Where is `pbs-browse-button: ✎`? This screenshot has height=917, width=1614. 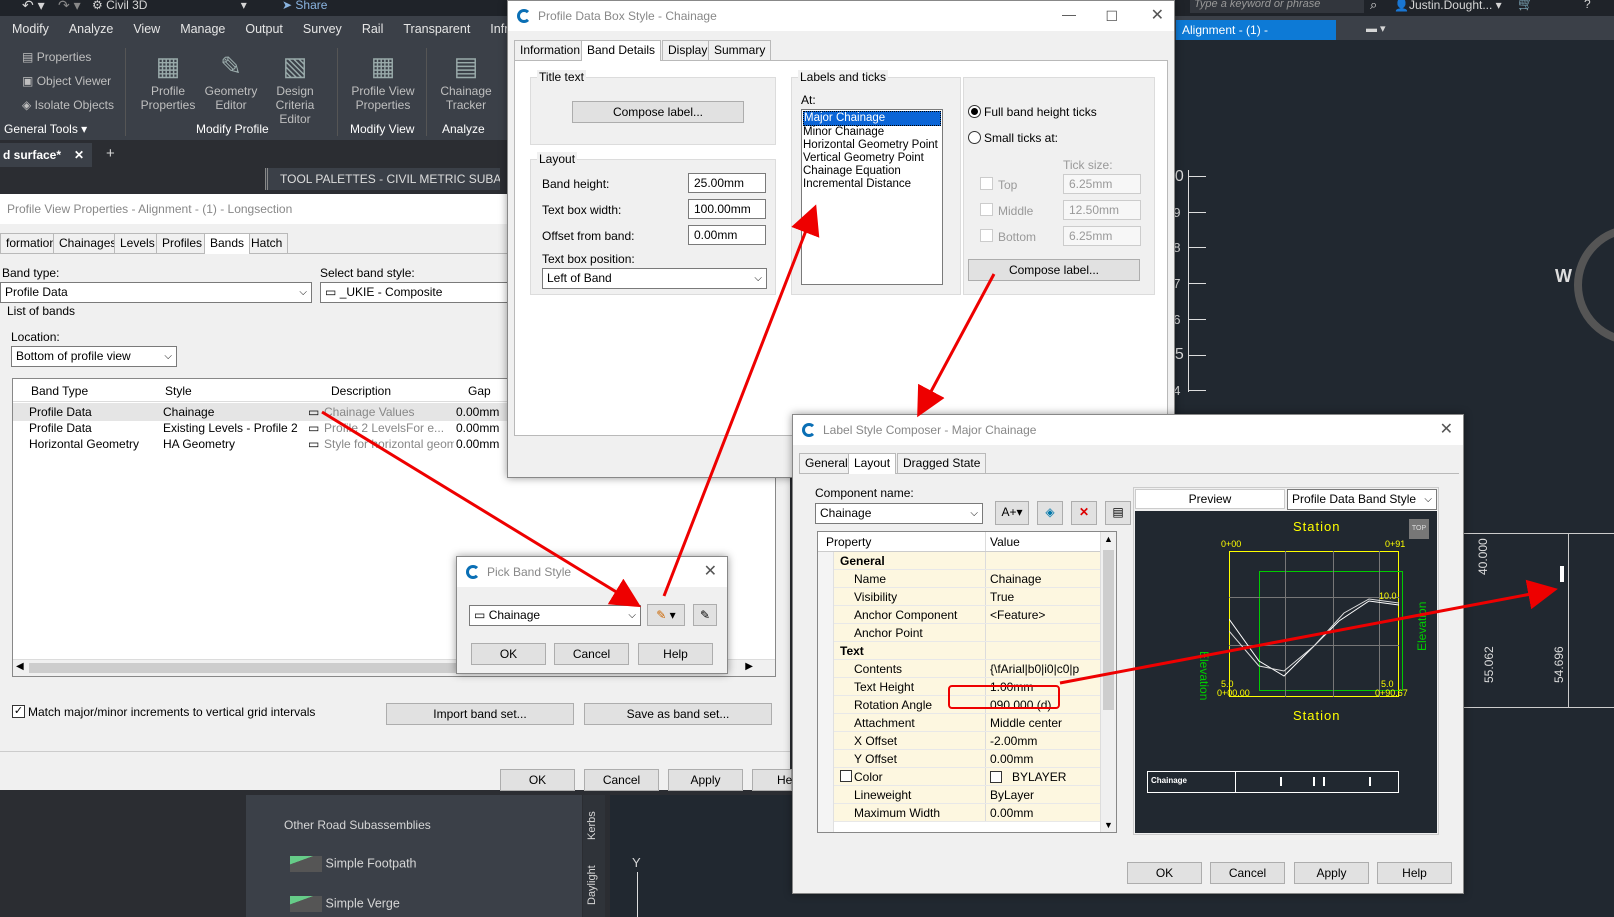 pbs-browse-button: ✎ is located at coordinates (705, 615).